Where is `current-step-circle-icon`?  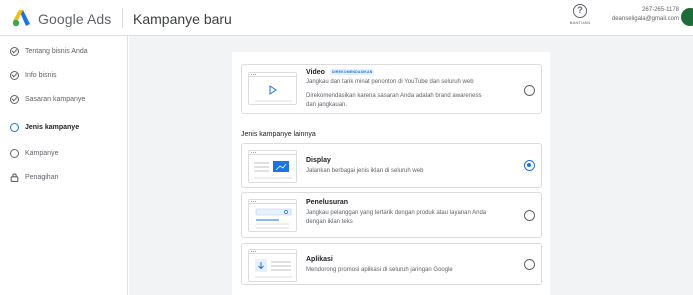
current-step-circle-icon is located at coordinates (14, 127).